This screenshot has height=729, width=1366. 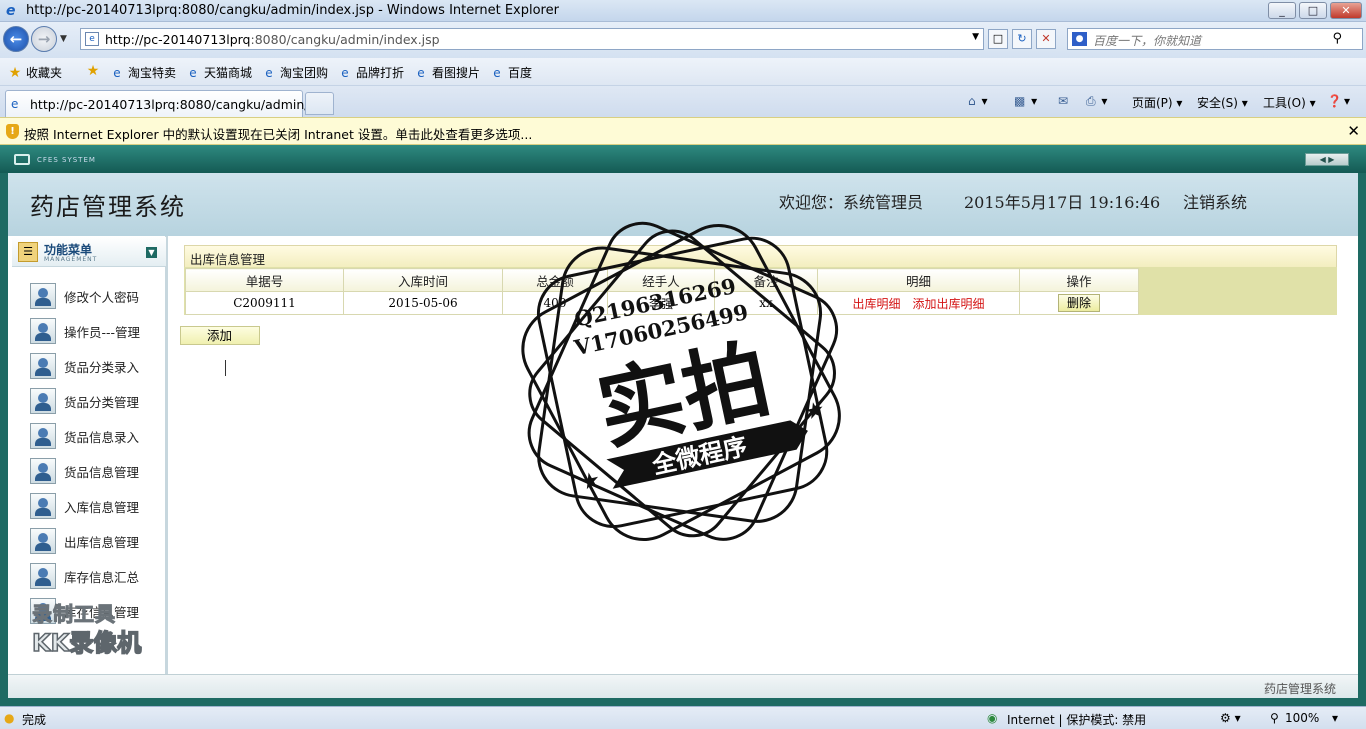 I want to click on sidebar-item-outbound-manage: 出库信息管理, so click(x=95, y=541).